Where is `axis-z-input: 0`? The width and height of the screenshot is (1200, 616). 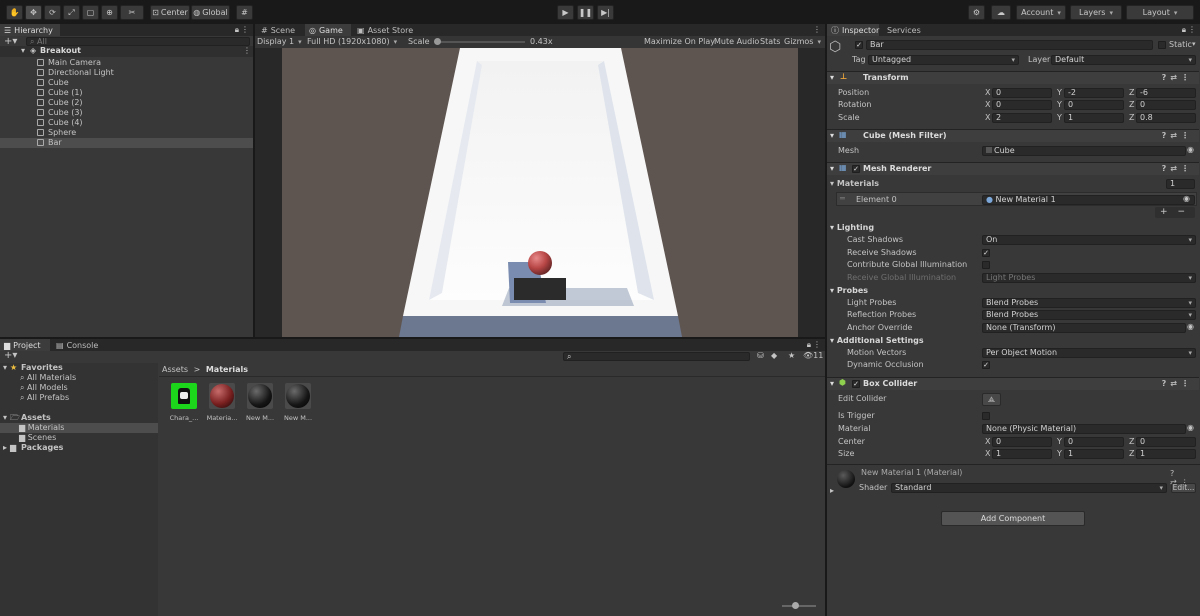 axis-z-input: 0 is located at coordinates (1166, 442).